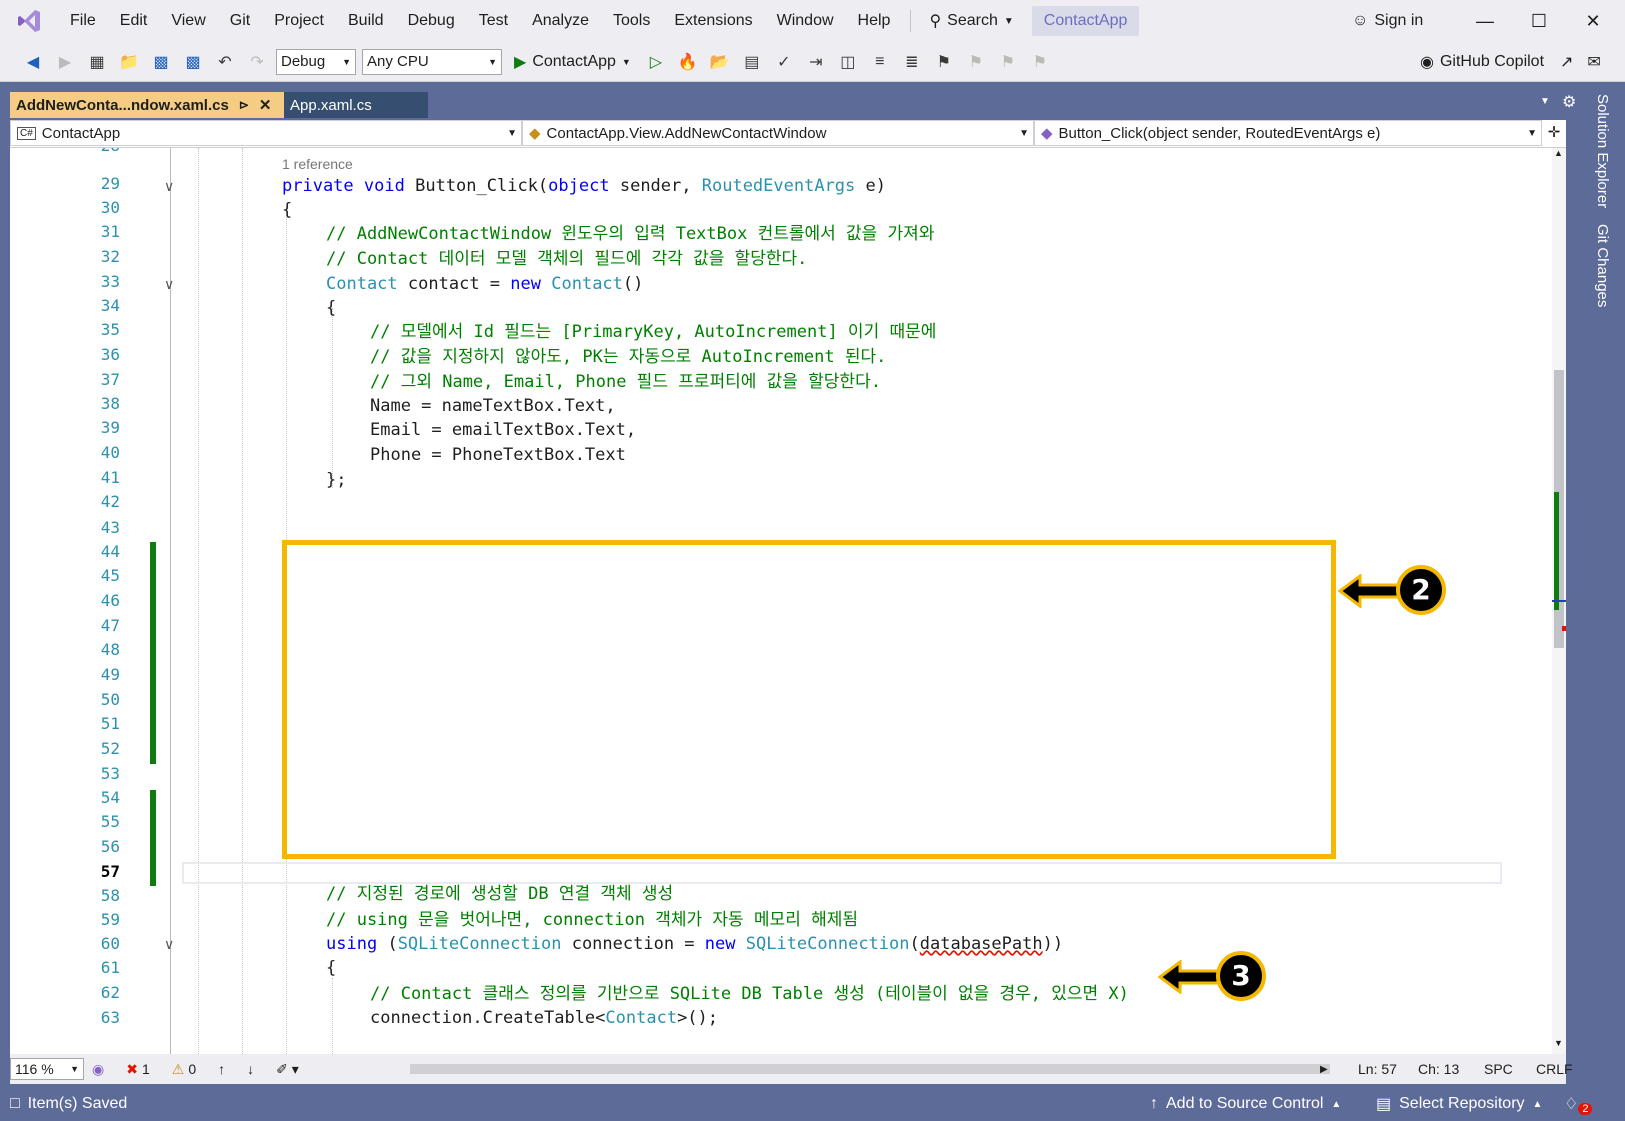 This screenshot has width=1625, height=1121. Describe the element at coordinates (303, 61) in the screenshot. I see `configuration-value: Debug` at that location.